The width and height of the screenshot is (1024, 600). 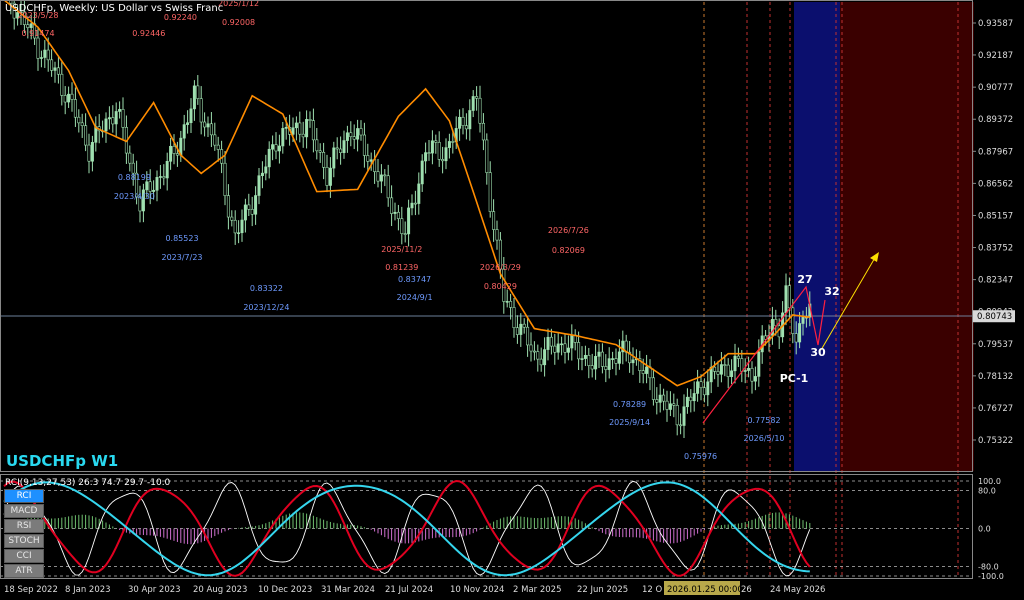 I want to click on level-label: -80.0, so click(x=988, y=567).